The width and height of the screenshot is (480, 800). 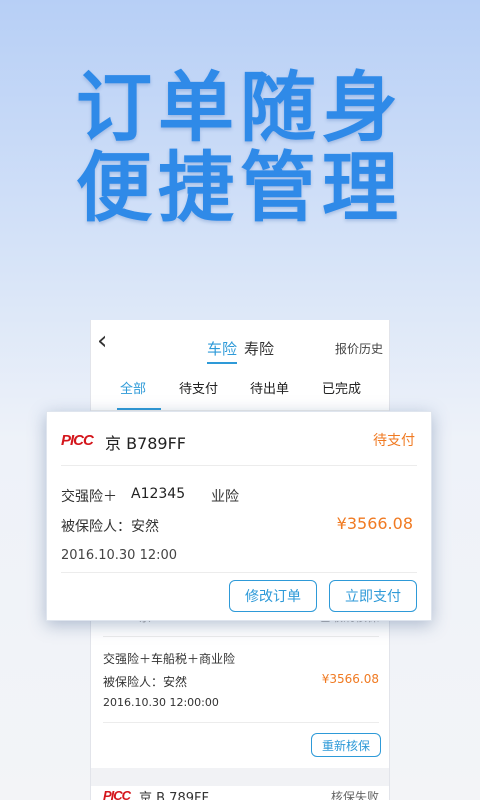 I want to click on order-date: 2016.10.30 12:00, so click(x=119, y=555).